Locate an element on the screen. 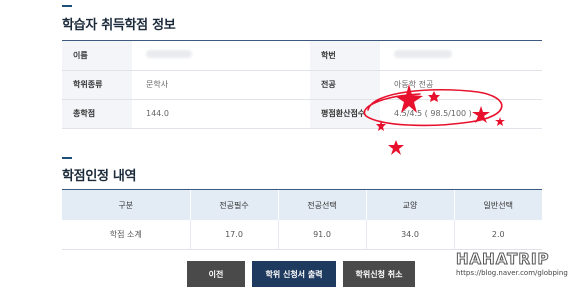 The height and width of the screenshot is (290, 580). table-header-row: 구분 전공필수 전공선택 교양 일반선택 is located at coordinates (302, 205).